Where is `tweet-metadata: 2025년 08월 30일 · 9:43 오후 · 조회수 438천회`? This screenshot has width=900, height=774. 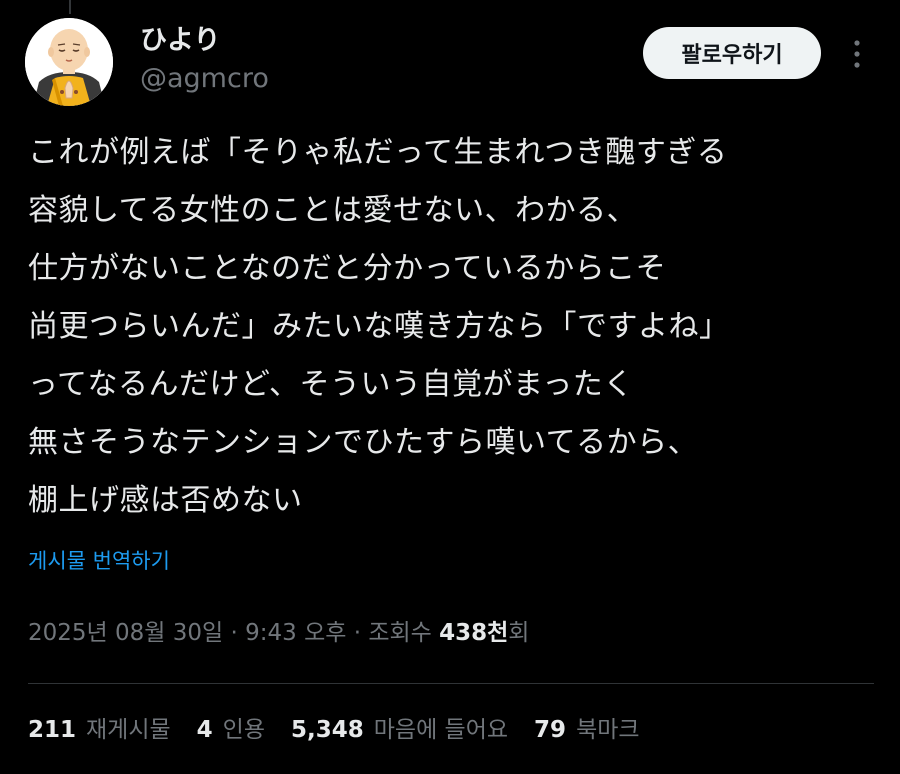
tweet-metadata: 2025년 08월 30일 · 9:43 오후 · 조회수 438천회 is located at coordinates (278, 633).